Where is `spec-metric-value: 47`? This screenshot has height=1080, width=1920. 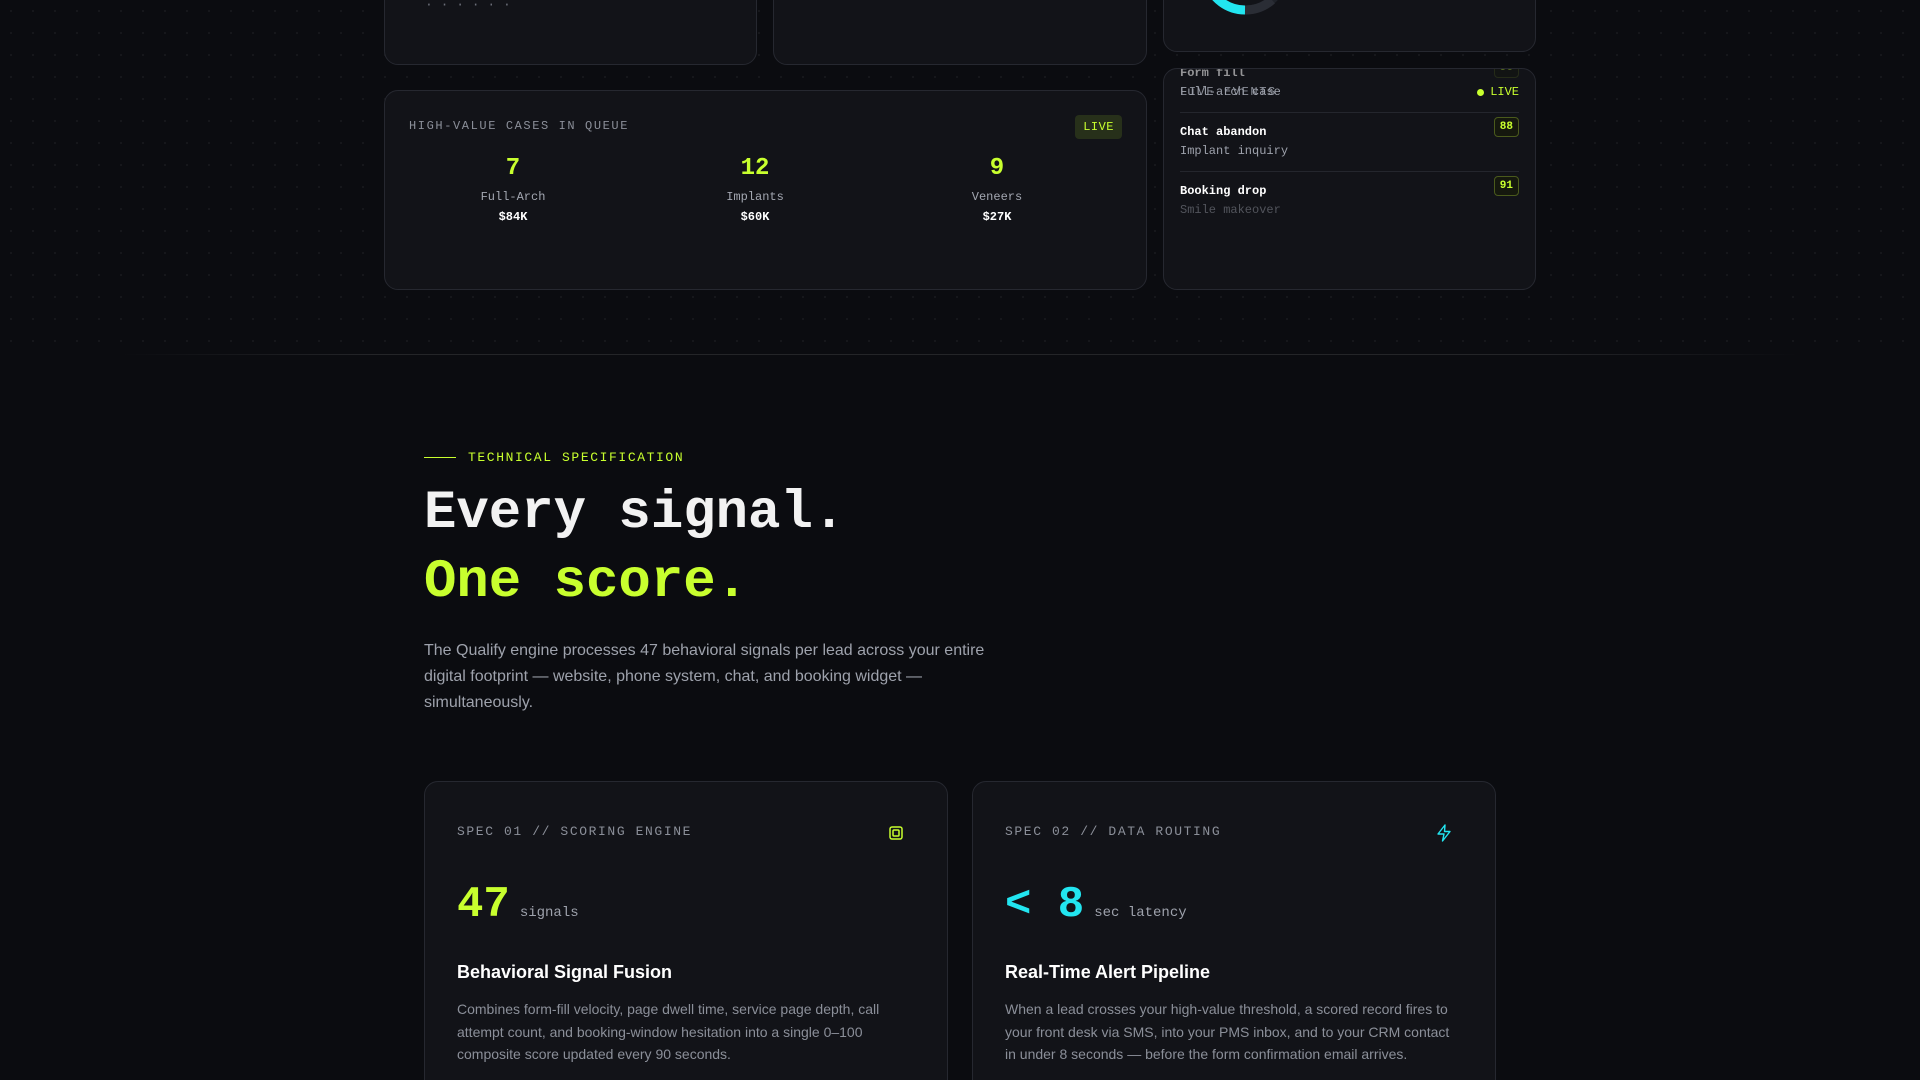 spec-metric-value: 47 is located at coordinates (483, 905).